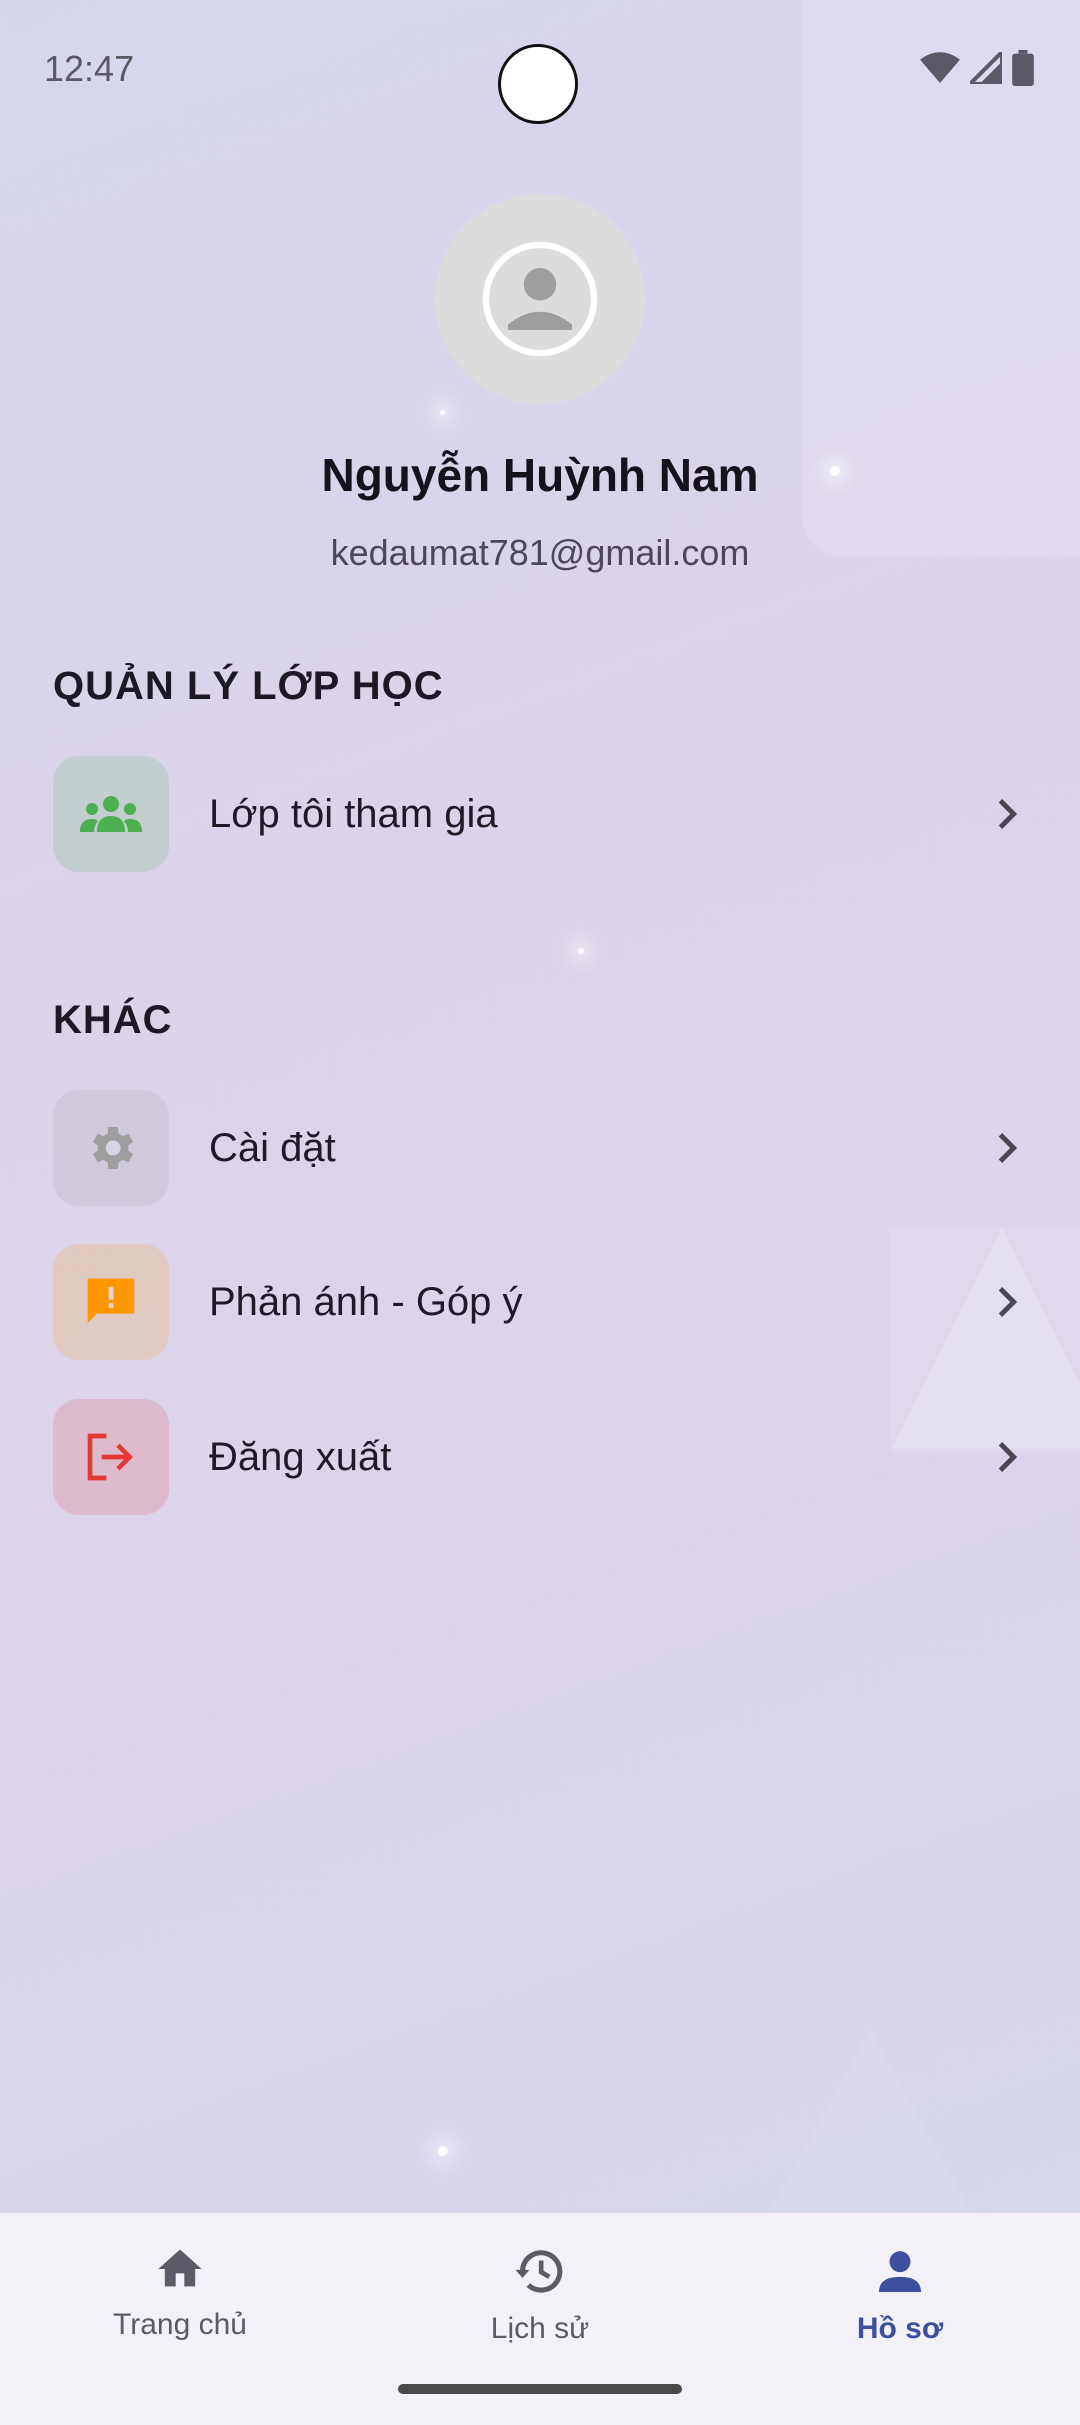 This screenshot has height=2425, width=1080. I want to click on history-icon, so click(539, 2271).